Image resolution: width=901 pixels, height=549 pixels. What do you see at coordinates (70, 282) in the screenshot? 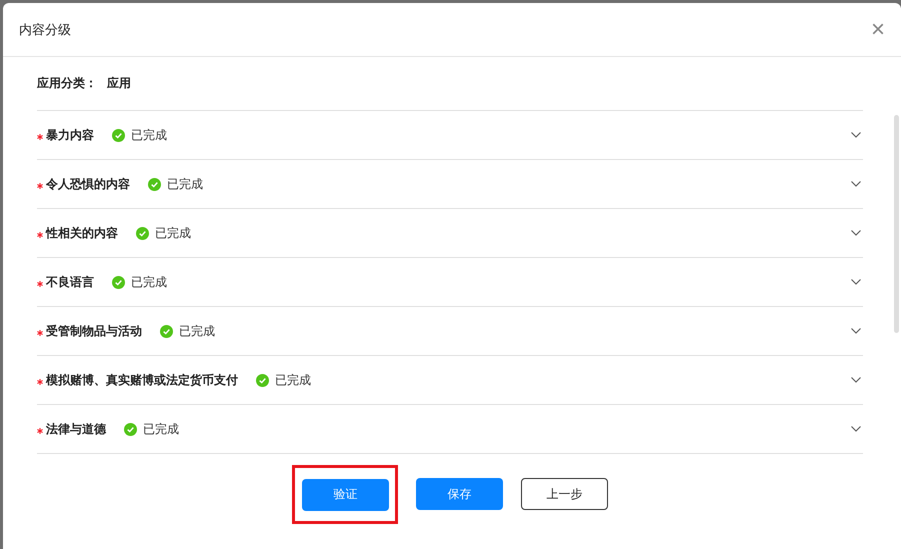
I see `rating-label: 不良语言` at bounding box center [70, 282].